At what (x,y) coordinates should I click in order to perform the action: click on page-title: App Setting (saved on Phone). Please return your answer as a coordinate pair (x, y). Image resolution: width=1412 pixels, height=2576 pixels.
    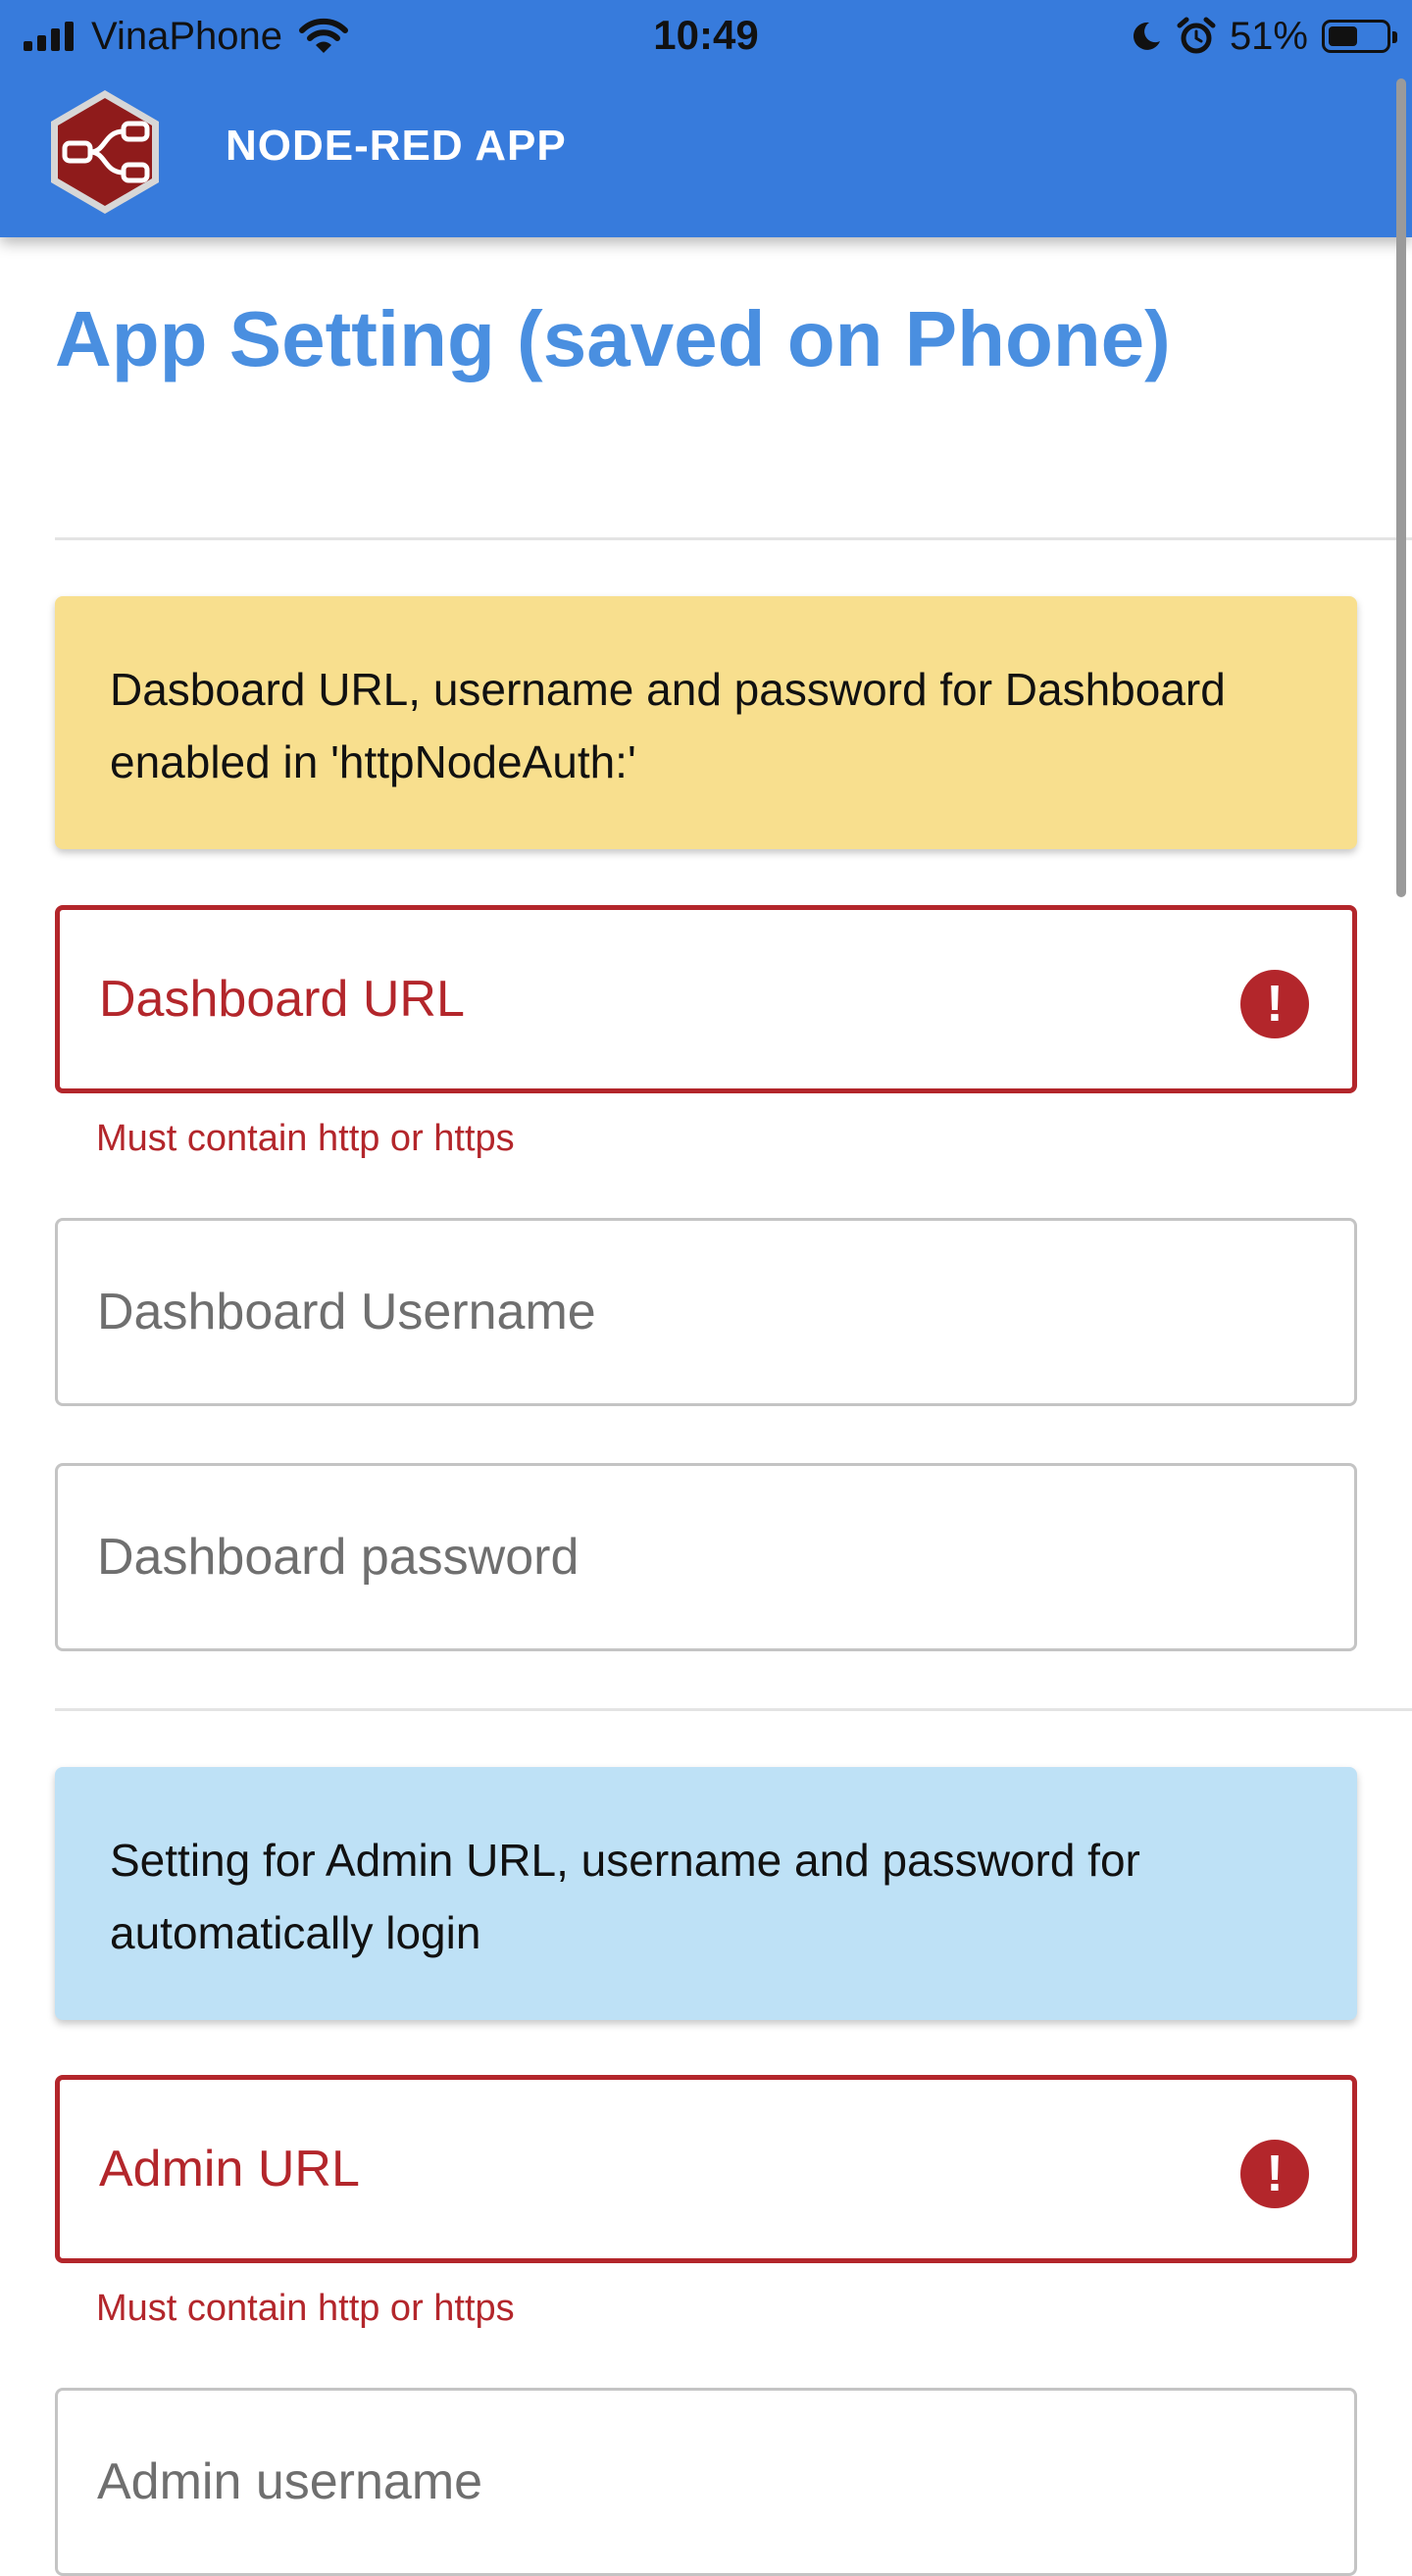
    Looking at the image, I should click on (613, 338).